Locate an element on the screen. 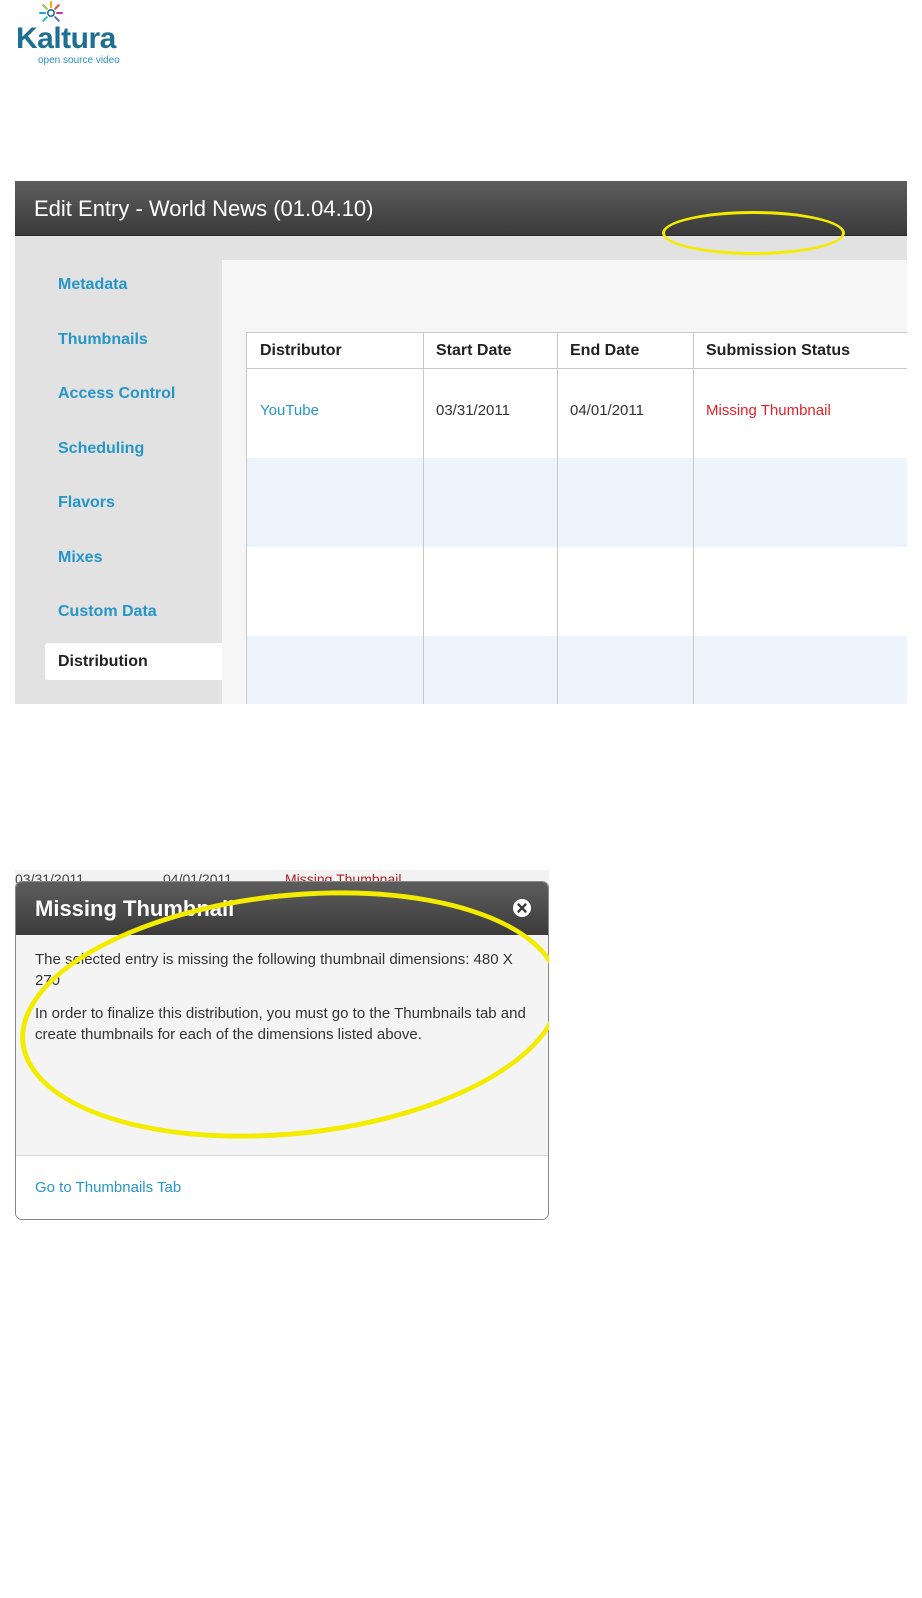 The height and width of the screenshot is (1598, 922). go-to-thumbnails-tab-link: Go to Thumbnails Tab is located at coordinates (108, 1187).